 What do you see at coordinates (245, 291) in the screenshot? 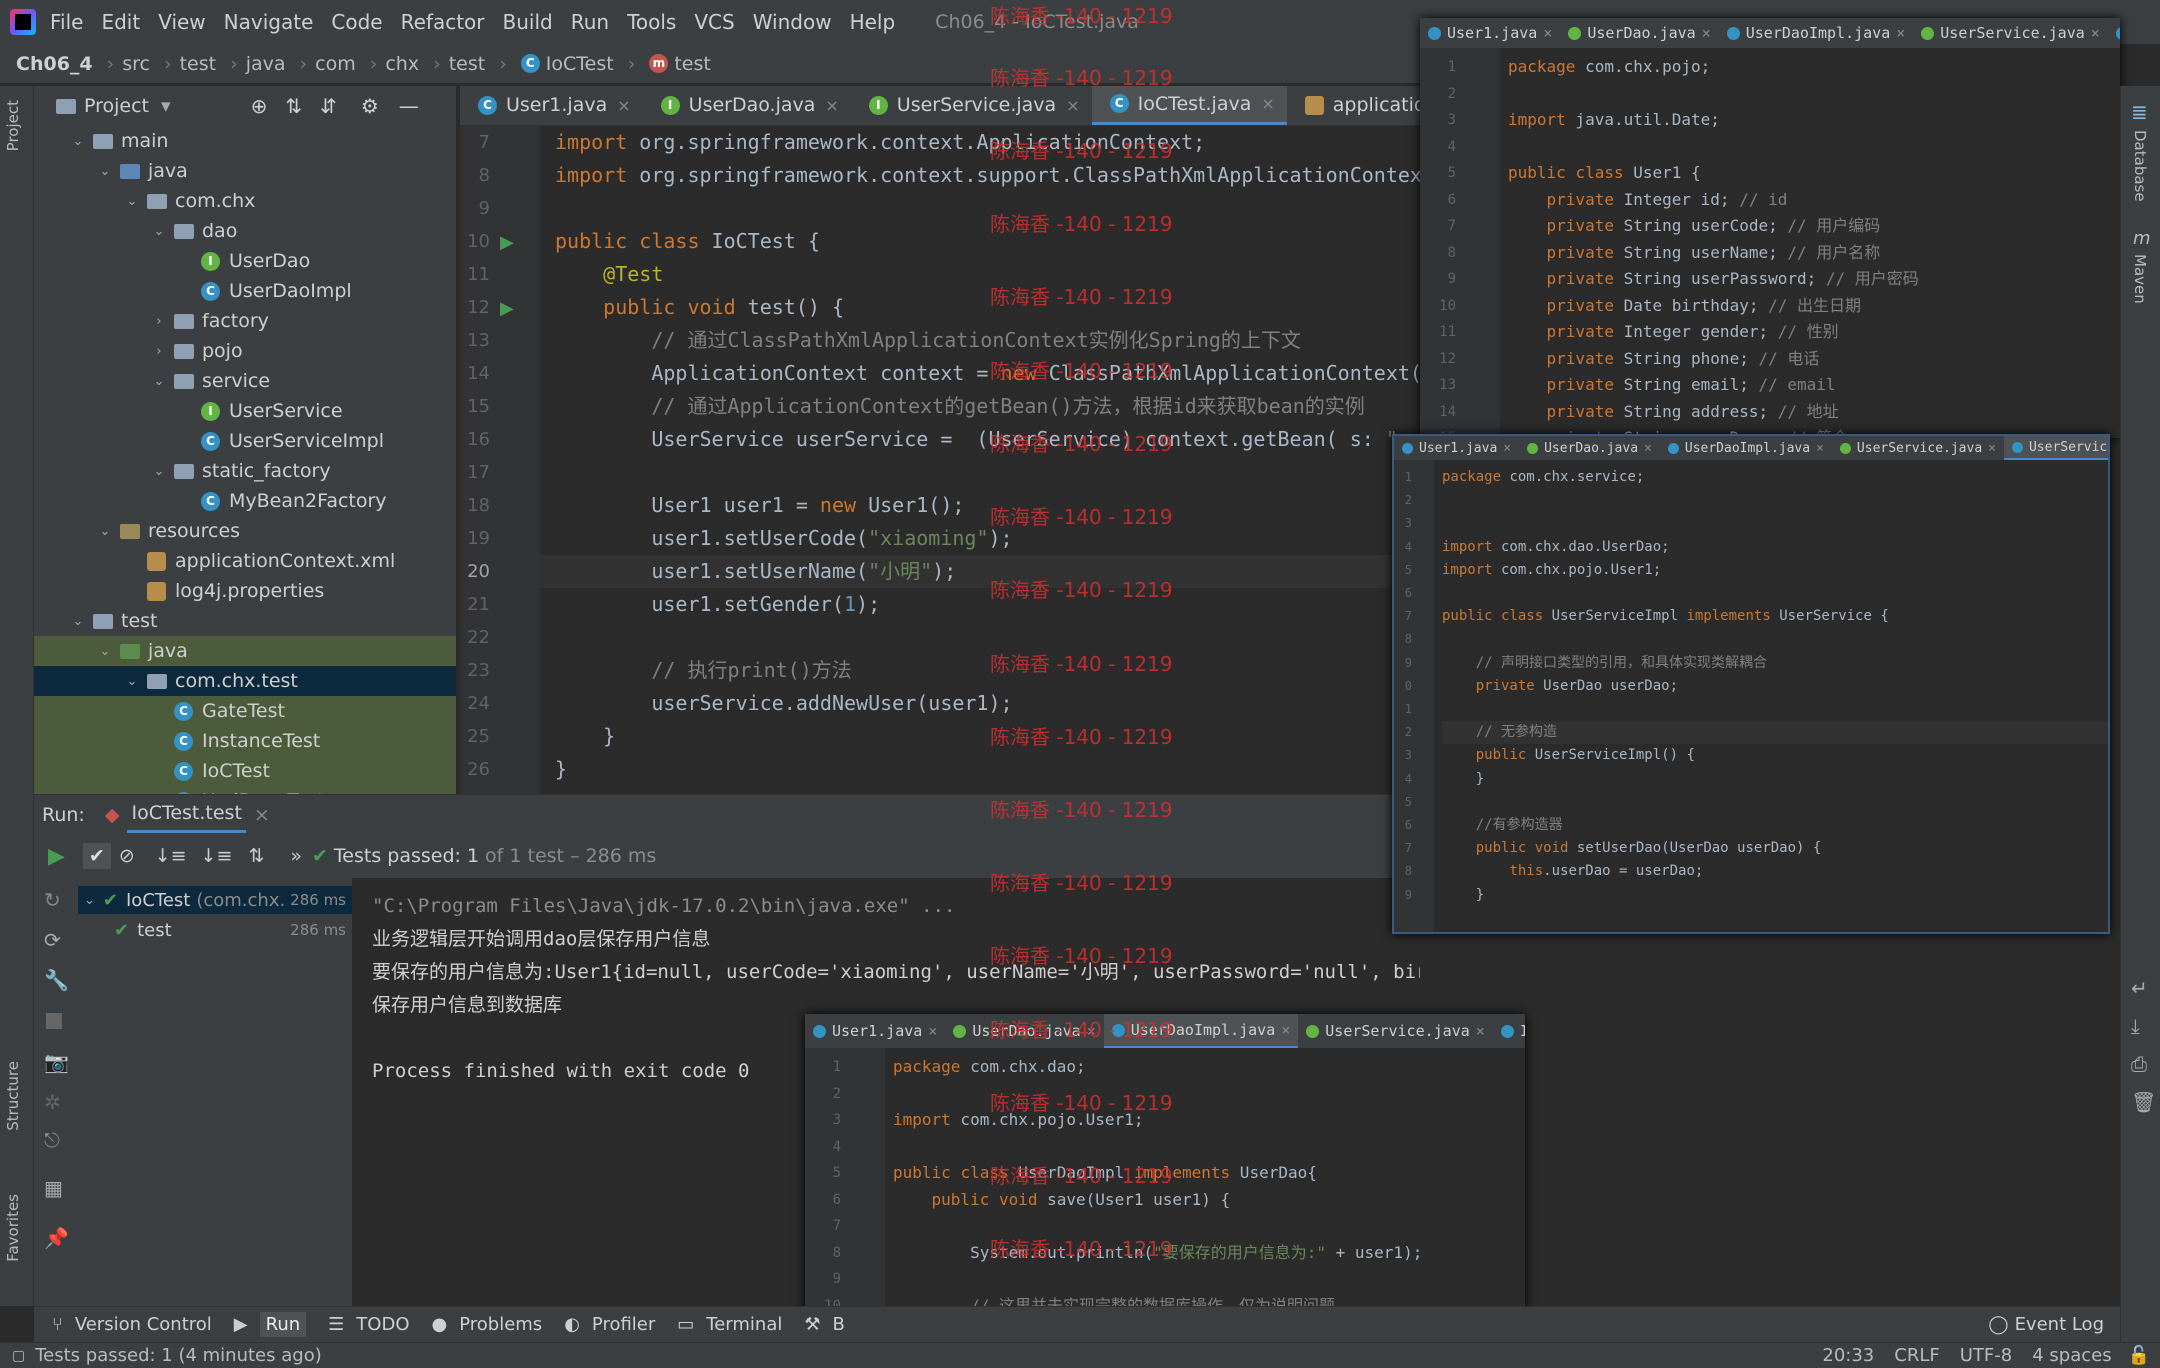
I see `tree-item: C UserDaoImpl` at bounding box center [245, 291].